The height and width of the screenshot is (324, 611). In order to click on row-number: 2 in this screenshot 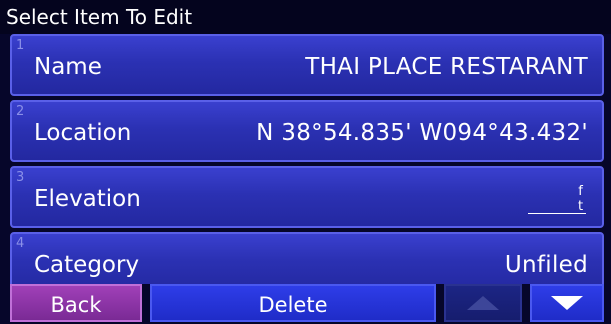, I will do `click(20, 111)`.